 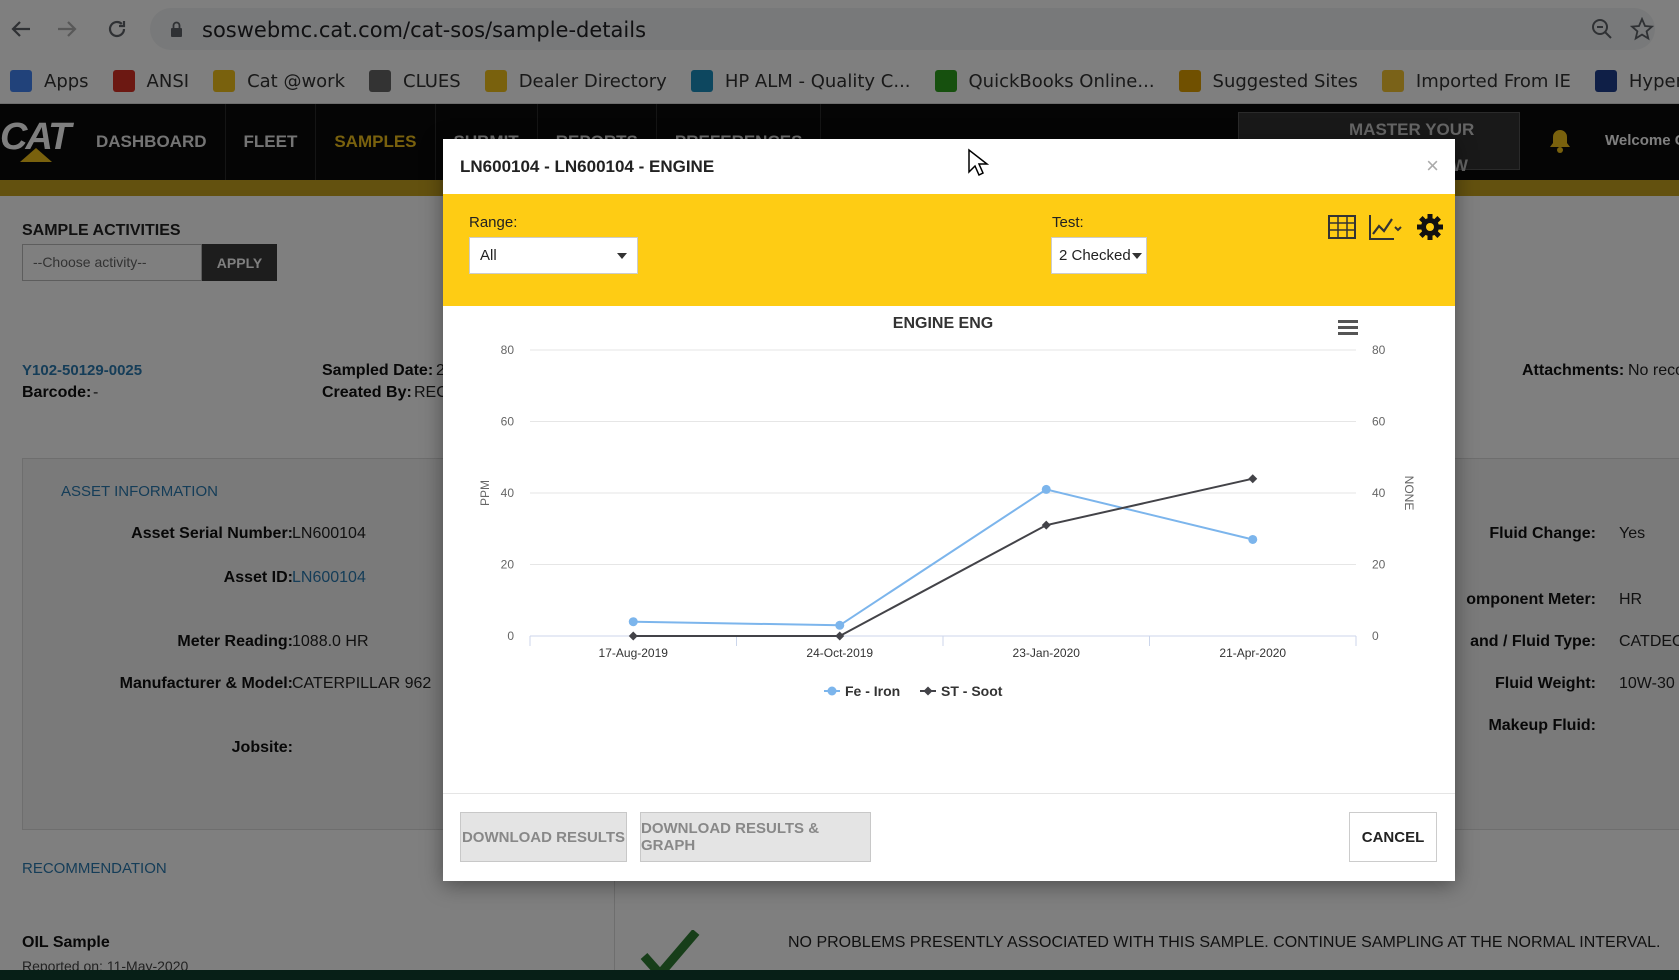 I want to click on chart-type-icon, so click(x=1385, y=227).